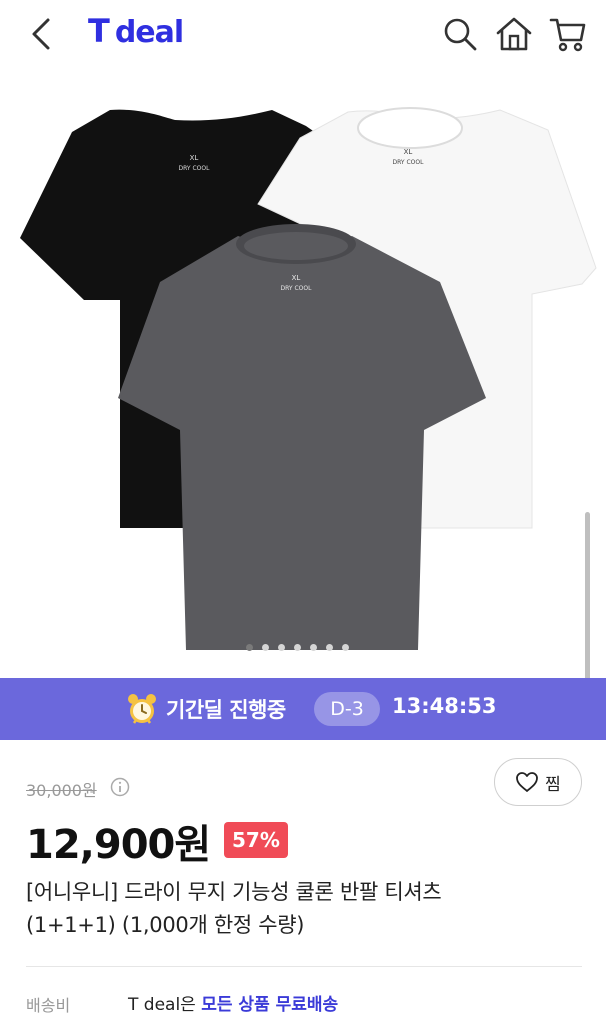  What do you see at coordinates (234, 892) in the screenshot?
I see `product-title-line1: [어니우니] 드라이 무지 기능성 쿨론 반팔 티셔츠` at bounding box center [234, 892].